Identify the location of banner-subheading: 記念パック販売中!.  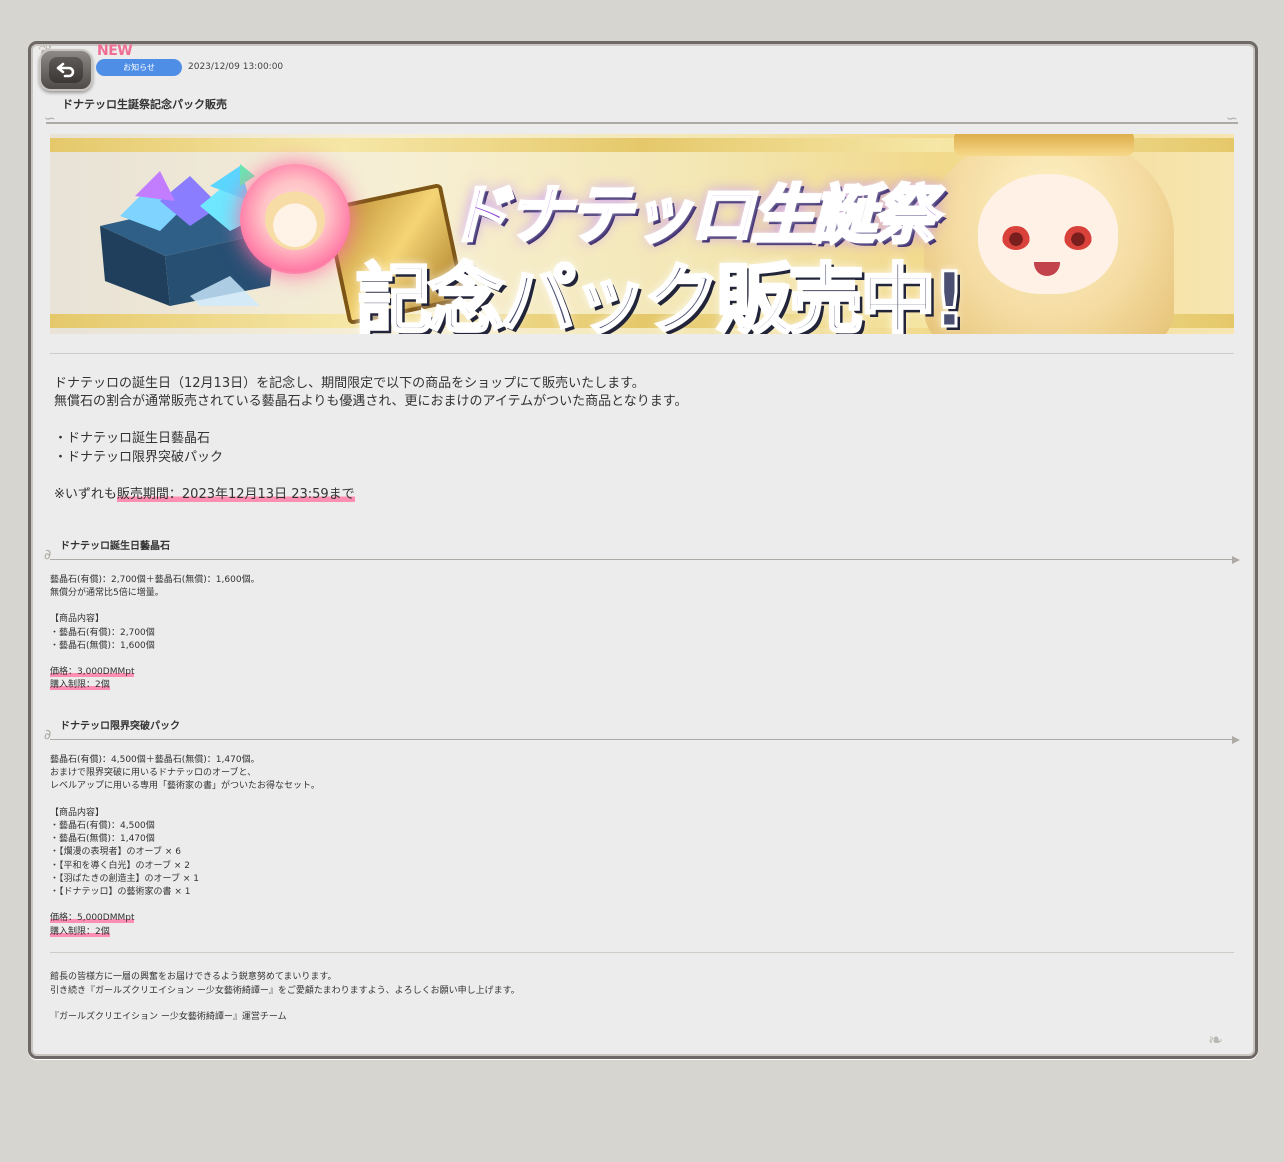
(662, 294).